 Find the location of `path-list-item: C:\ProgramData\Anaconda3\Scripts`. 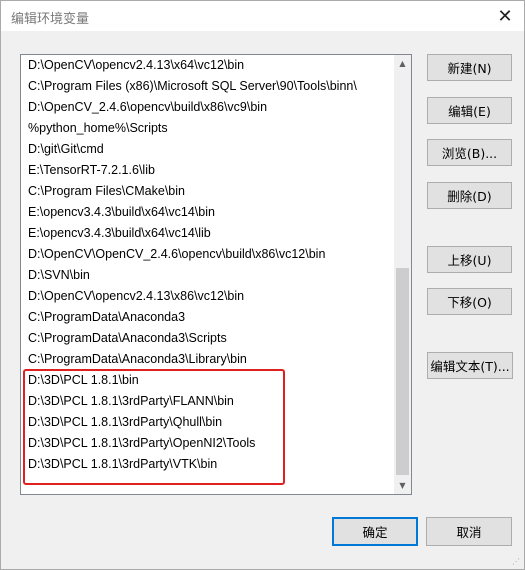

path-list-item: C:\ProgramData\Anaconda3\Scripts is located at coordinates (207, 338).